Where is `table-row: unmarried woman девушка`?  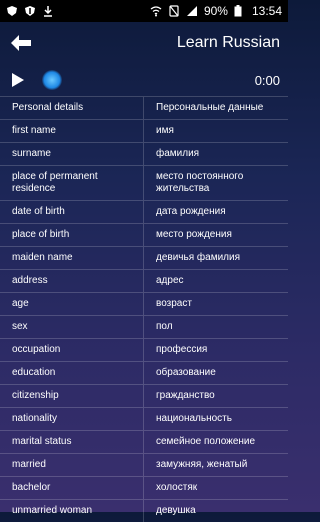 table-row: unmarried woman девушка is located at coordinates (144, 510).